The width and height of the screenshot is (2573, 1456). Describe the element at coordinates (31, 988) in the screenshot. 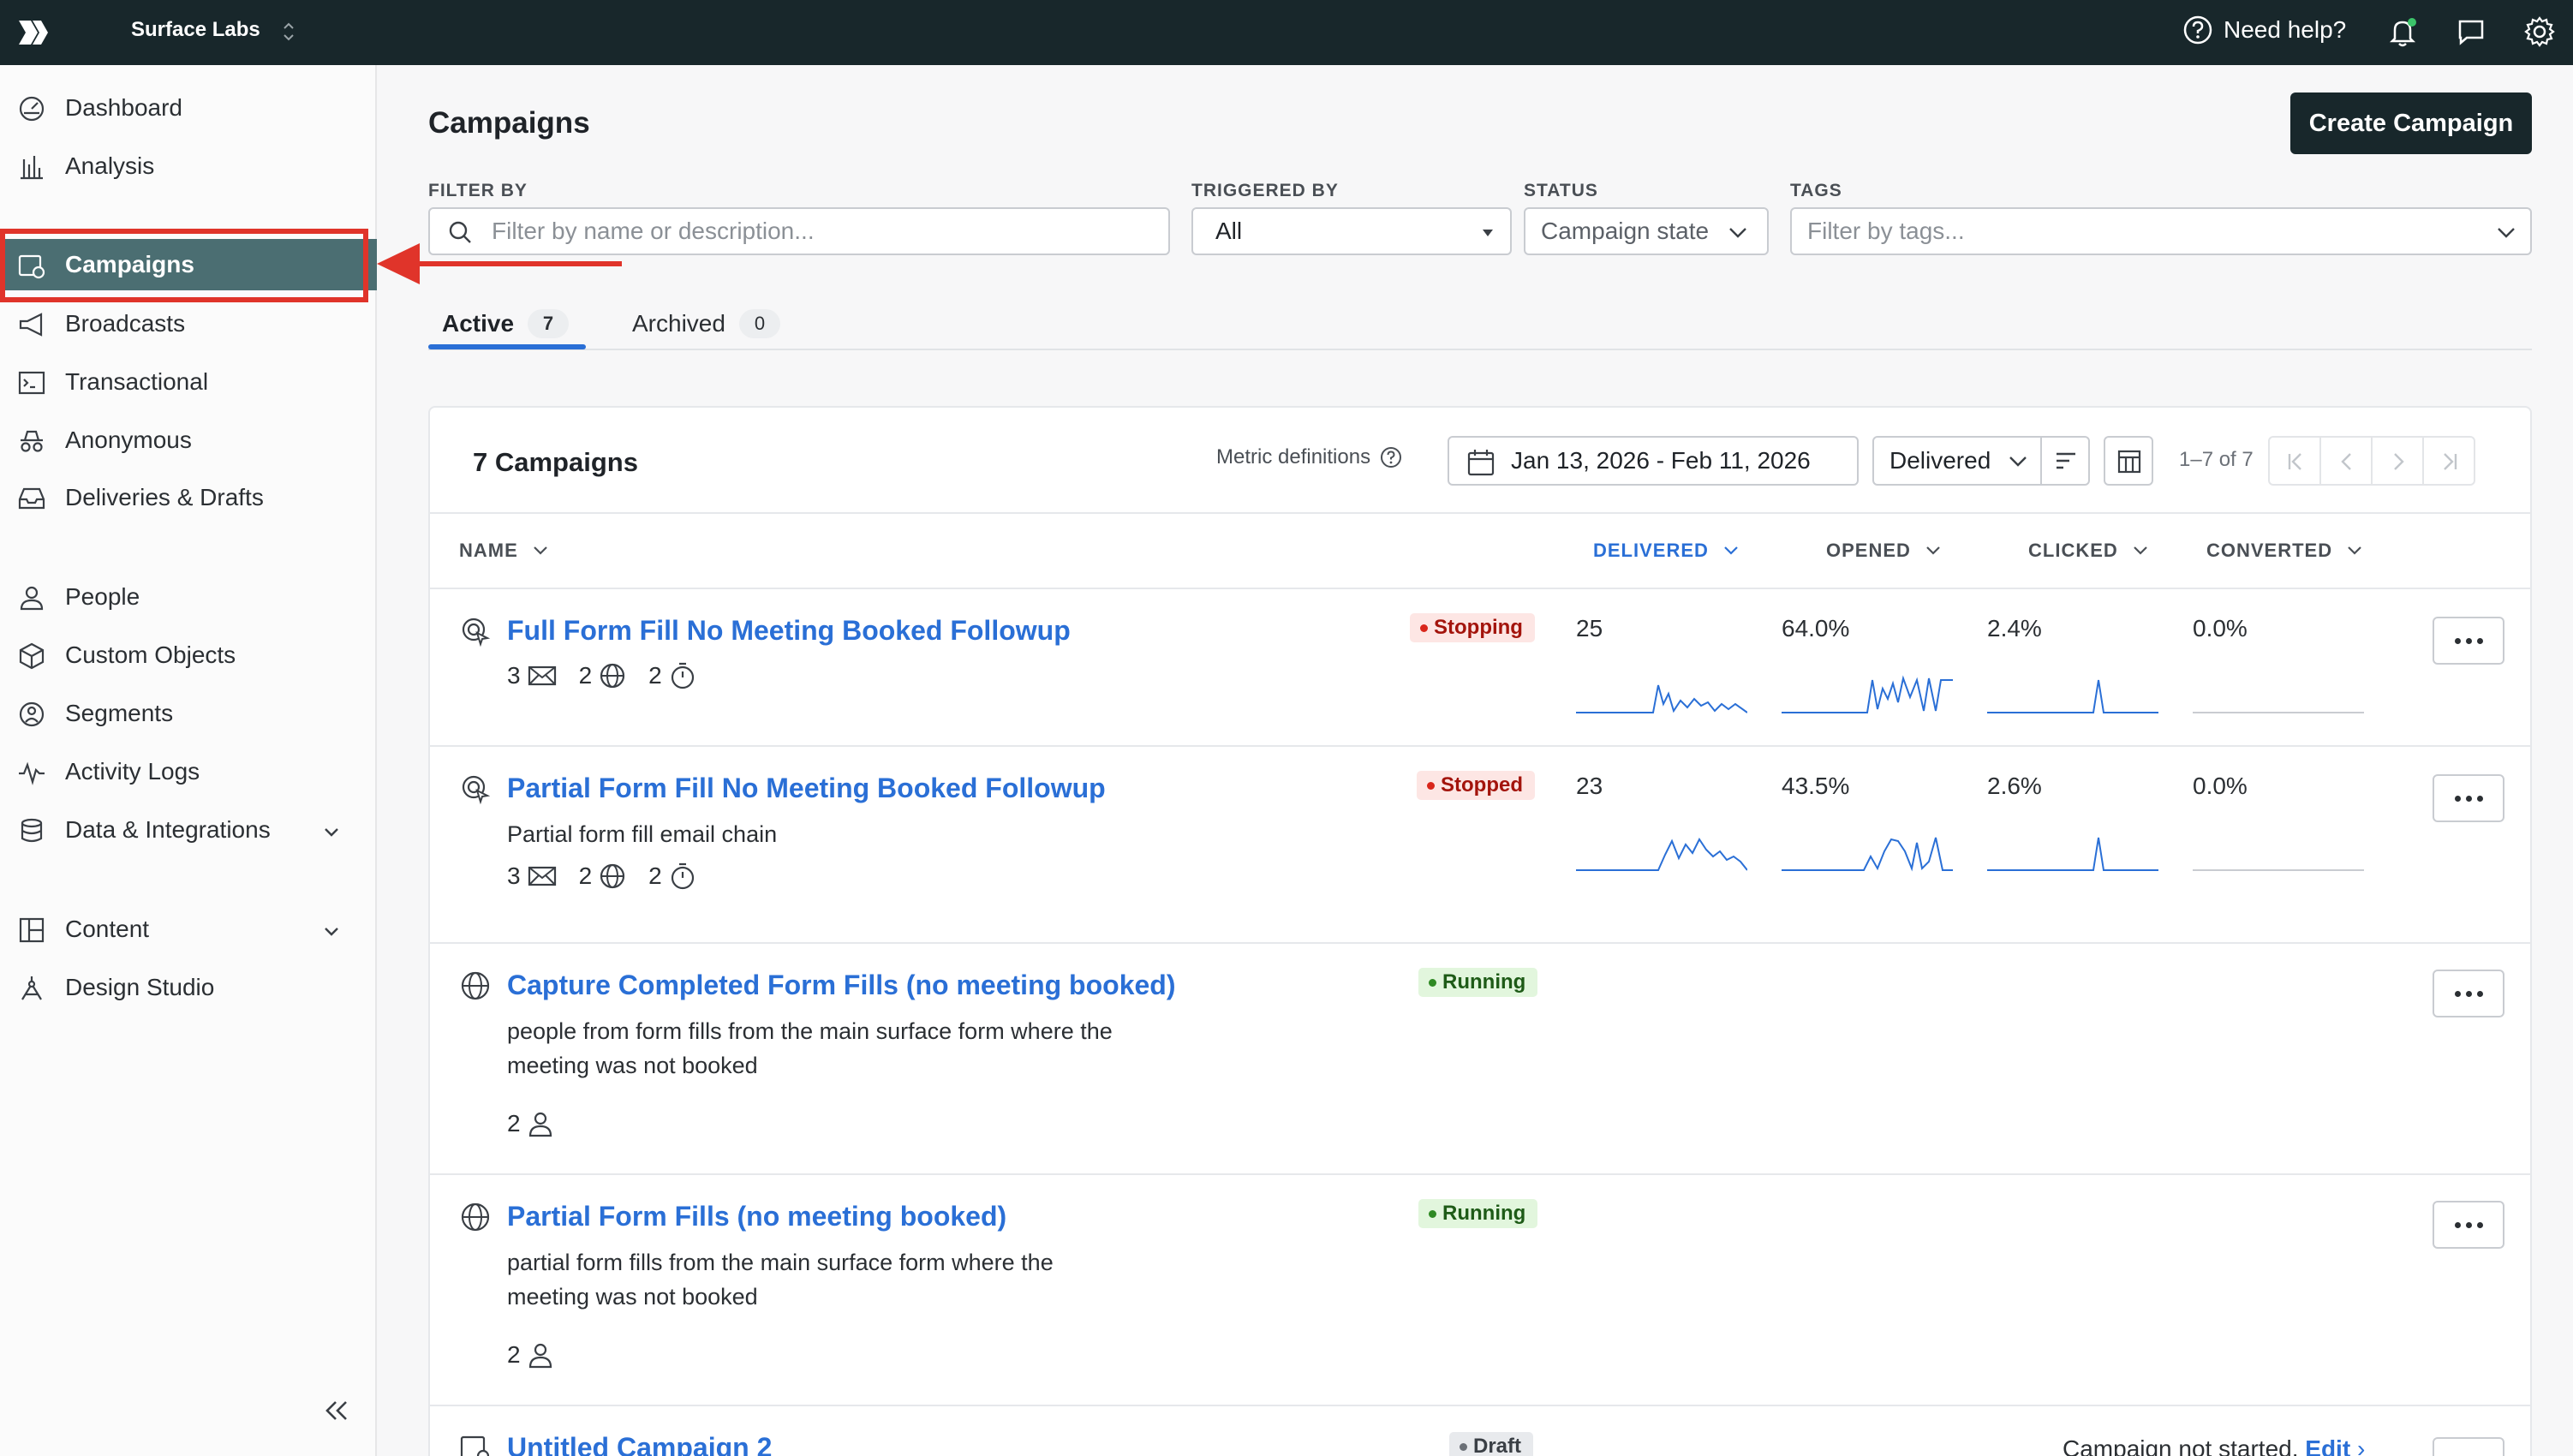

I see `pen-tool-icon` at that location.